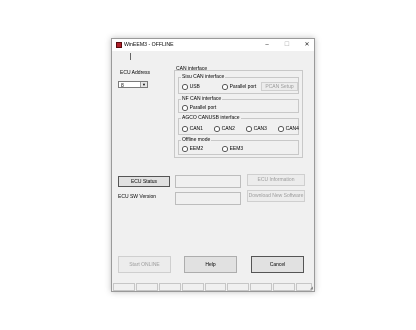 This screenshot has width=416, height=330. Describe the element at coordinates (311, 287) in the screenshot. I see `resize-grip-icon: ◢` at that location.